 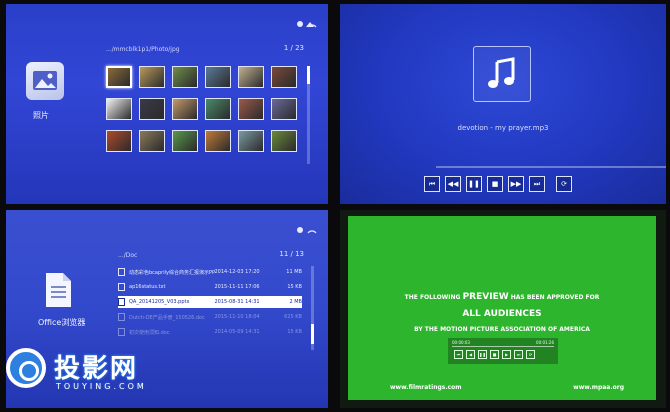 What do you see at coordinates (210, 287) in the screenshot?
I see `file-row: ap16status.txt 2015-11-11 17:06 15 KB` at bounding box center [210, 287].